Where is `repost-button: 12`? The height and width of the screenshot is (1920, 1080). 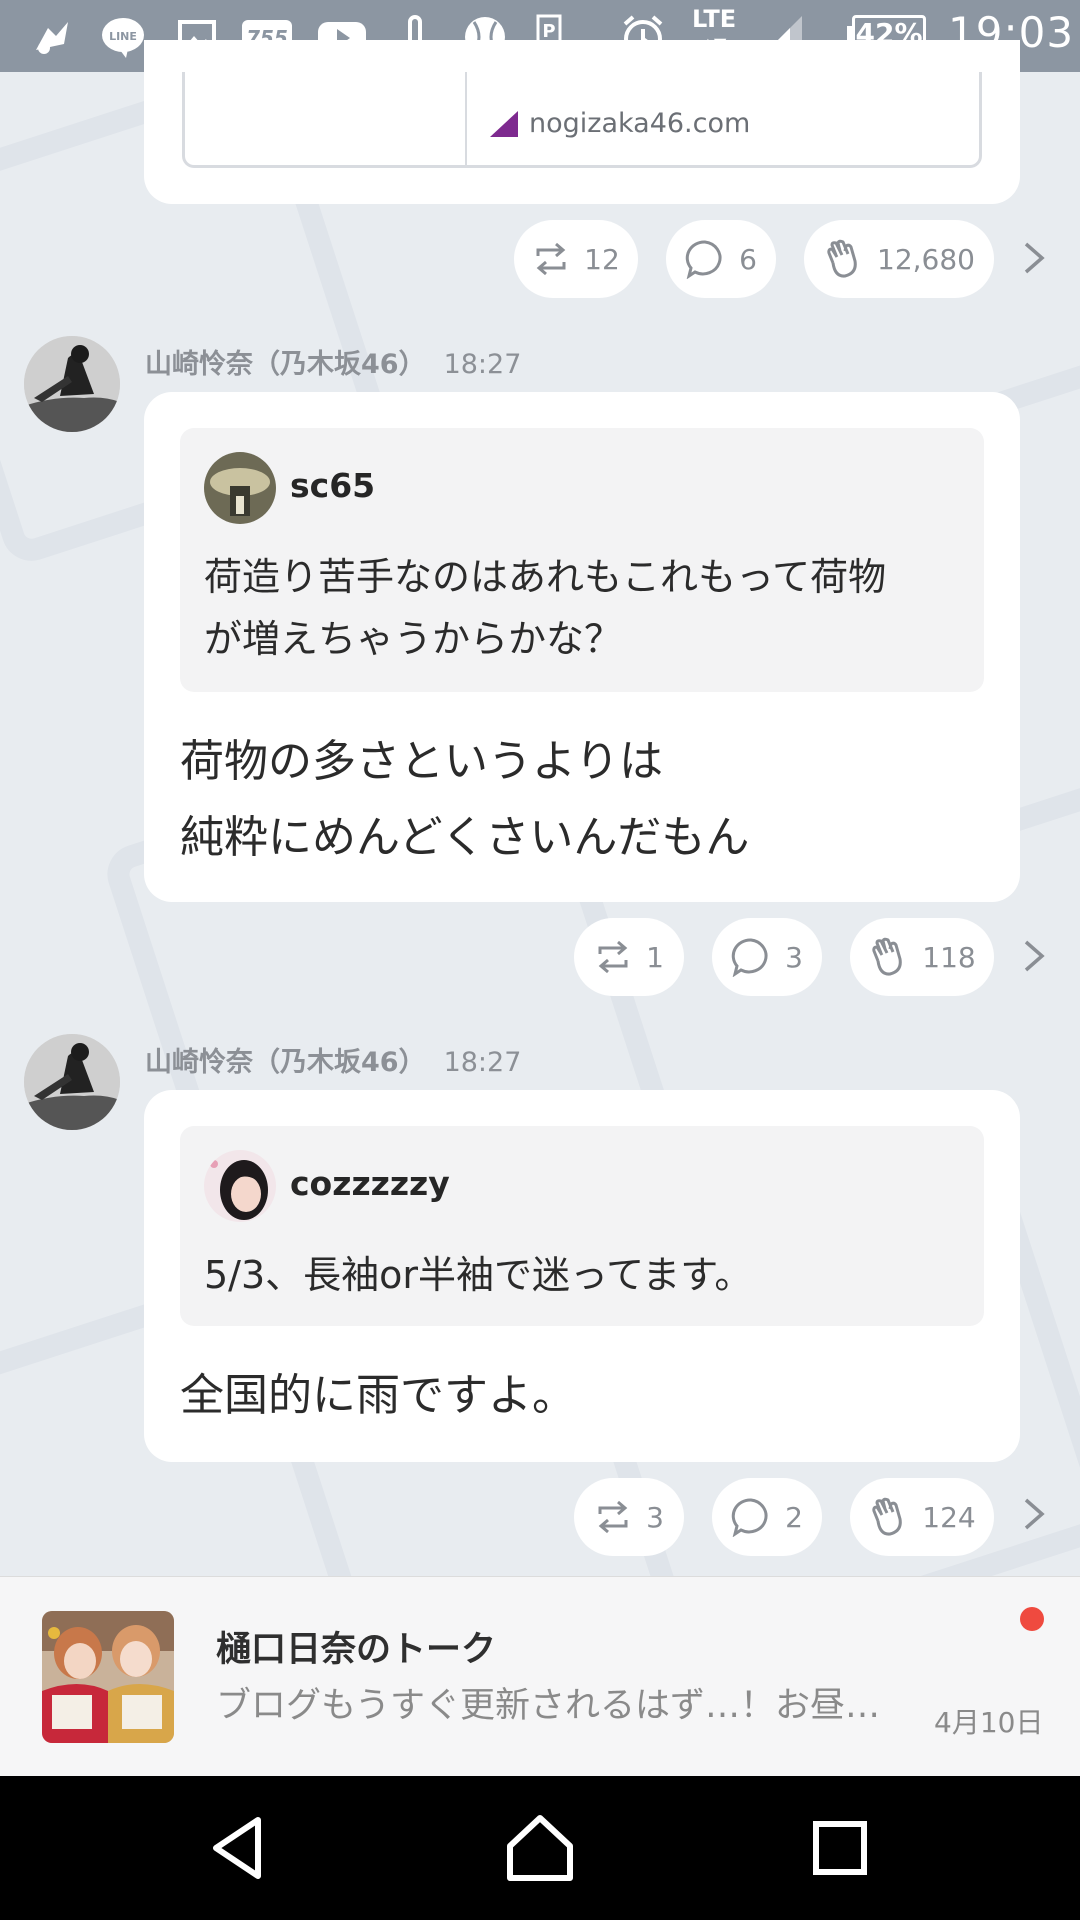
repost-button: 12 is located at coordinates (576, 259).